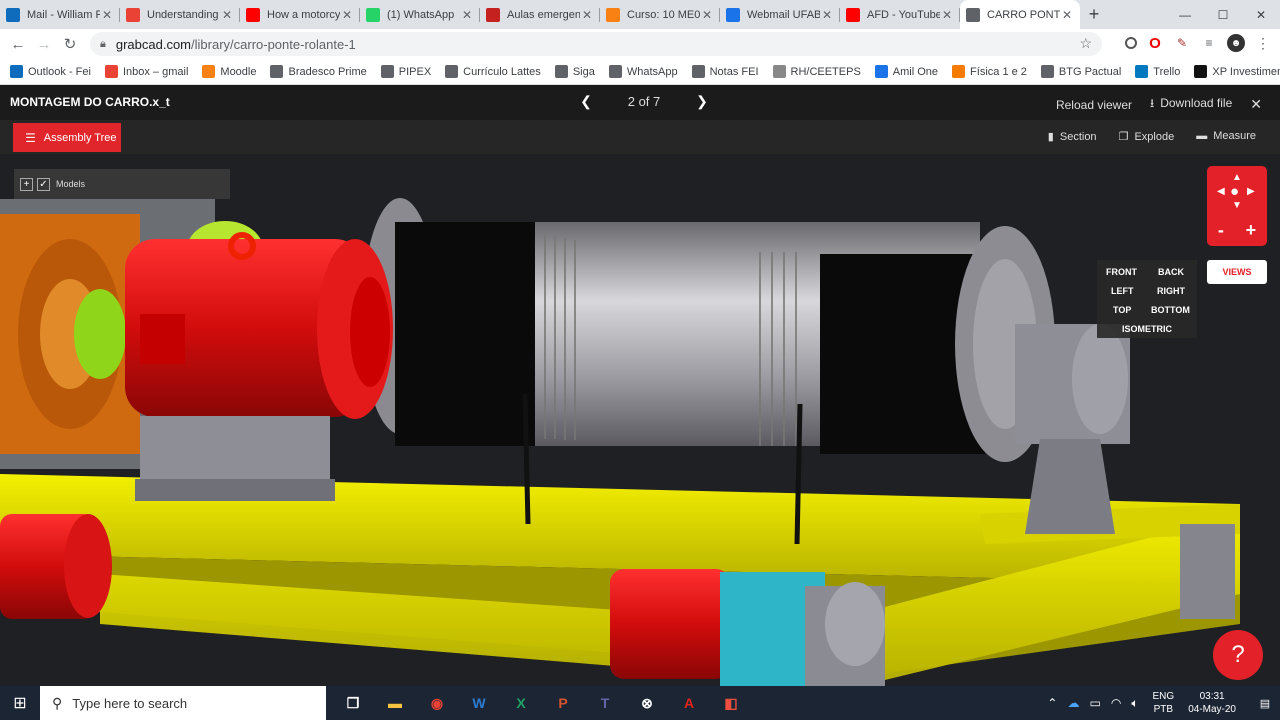 The width and height of the screenshot is (1280, 720). I want to click on battery-icon: ▭, so click(1094, 703).